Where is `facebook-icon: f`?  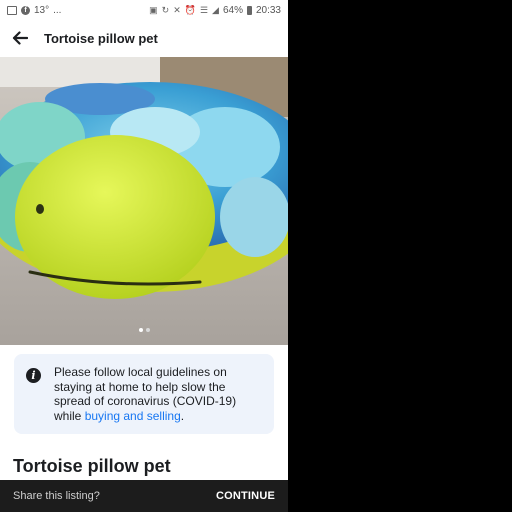 facebook-icon: f is located at coordinates (25, 10).